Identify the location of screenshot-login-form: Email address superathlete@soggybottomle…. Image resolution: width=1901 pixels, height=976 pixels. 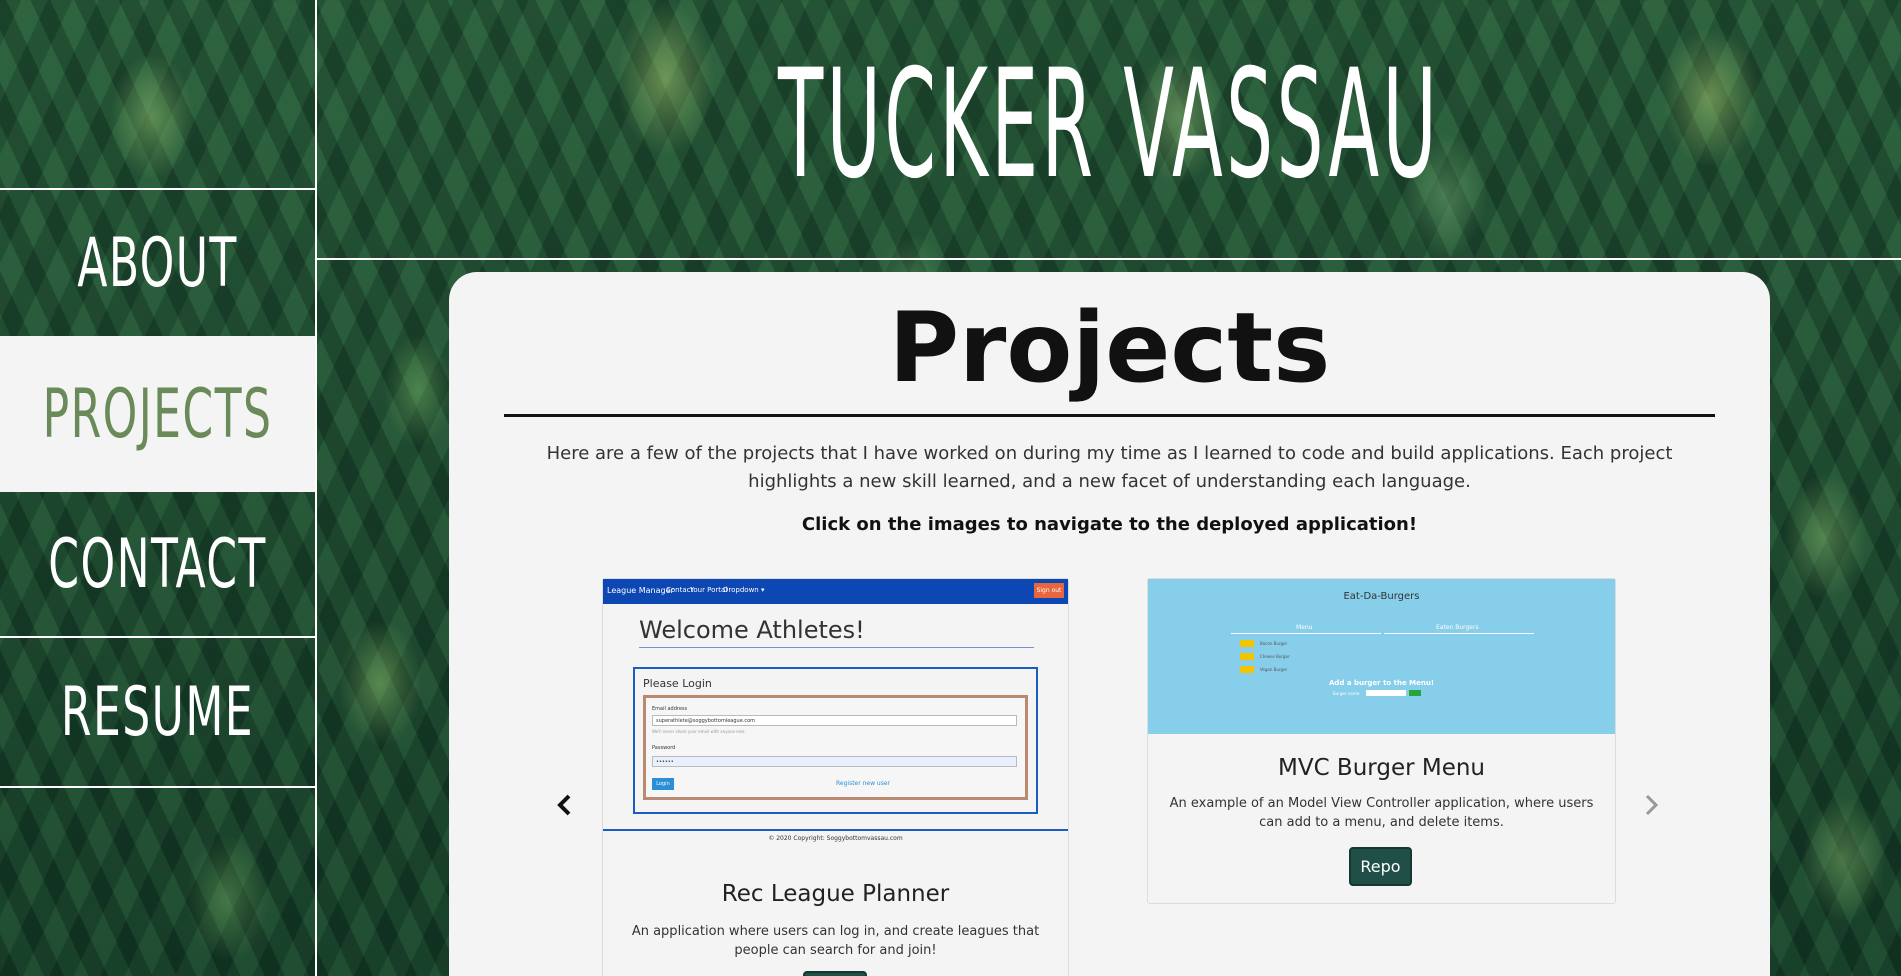
(835, 747).